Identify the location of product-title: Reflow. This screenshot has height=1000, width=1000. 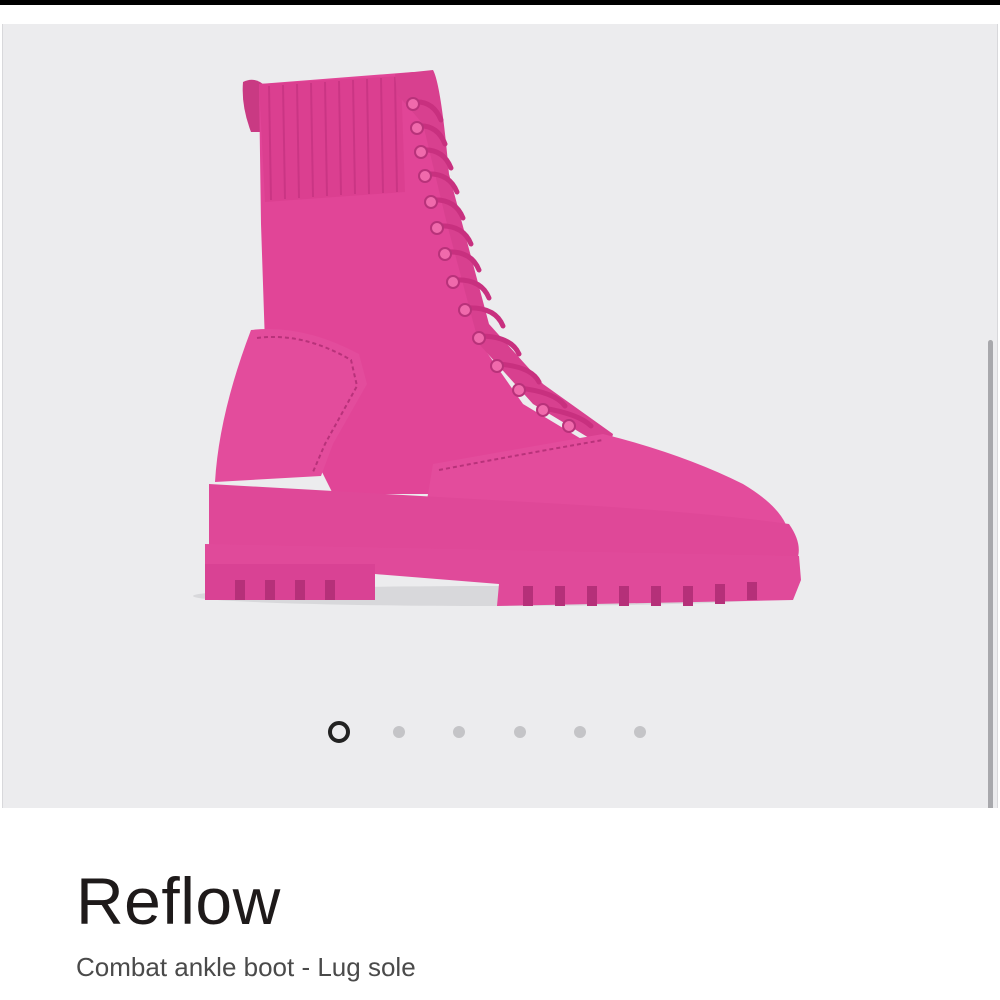
(178, 901).